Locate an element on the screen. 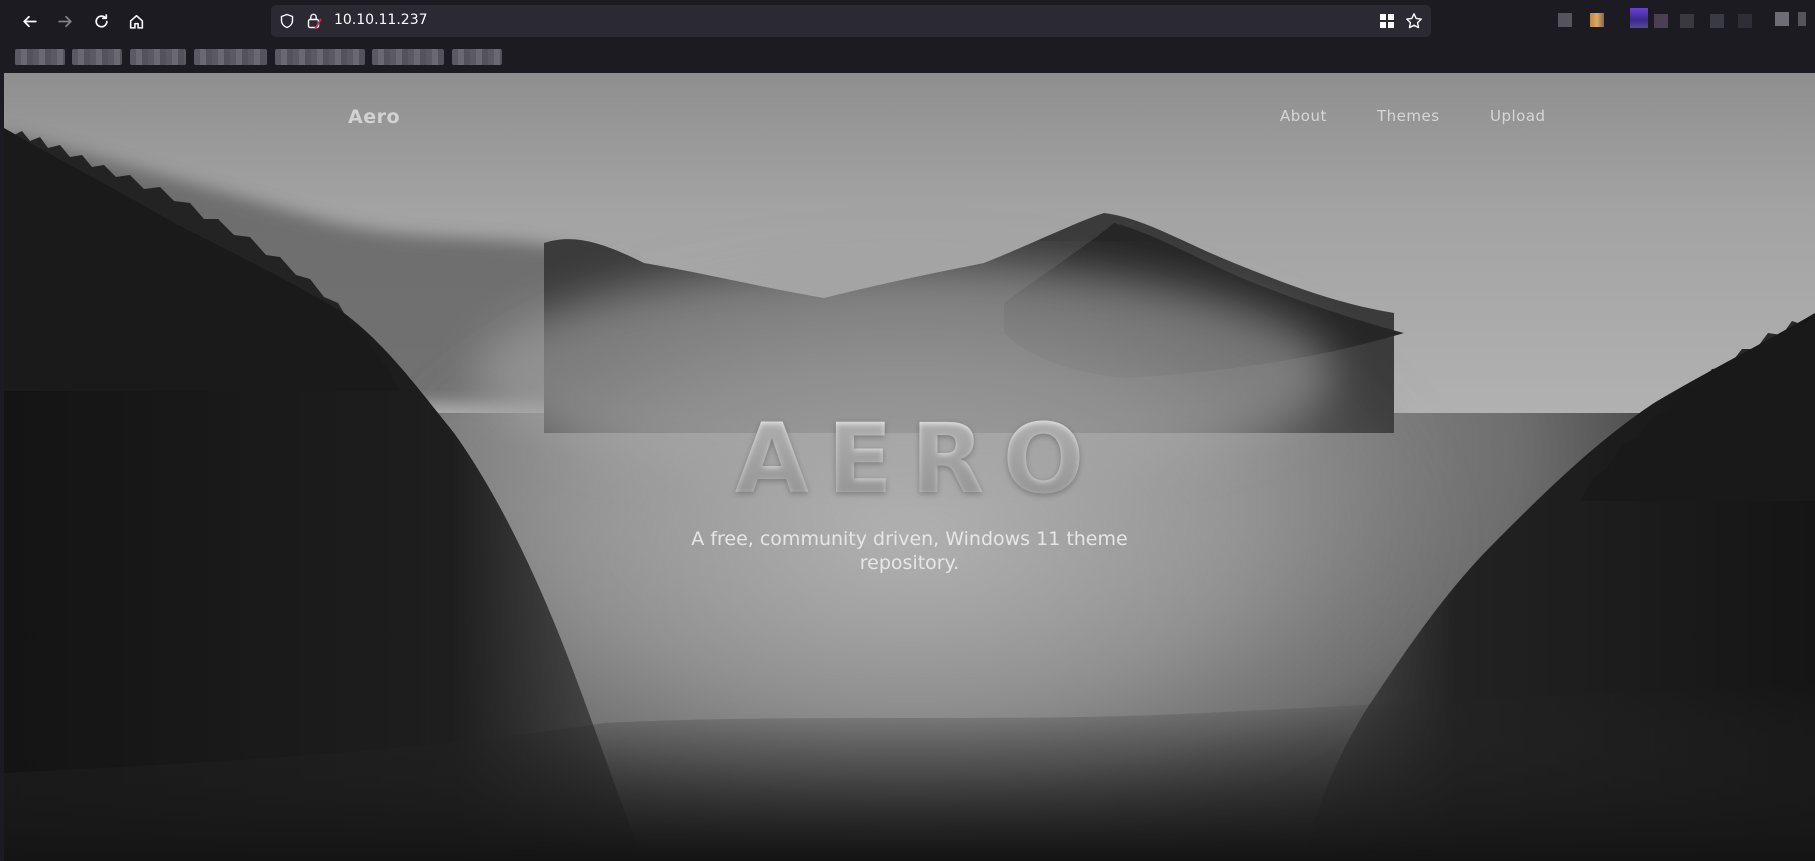 The width and height of the screenshot is (1815, 861). nav-link-about: About is located at coordinates (1303, 116).